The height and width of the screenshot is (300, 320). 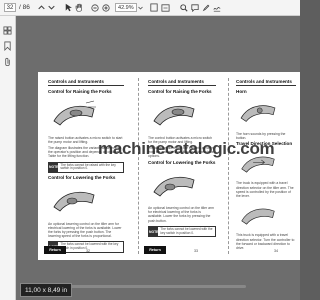 What do you see at coordinates (125, 7) in the screenshot?
I see `zoom-level-field: 42.9%` at bounding box center [125, 7].